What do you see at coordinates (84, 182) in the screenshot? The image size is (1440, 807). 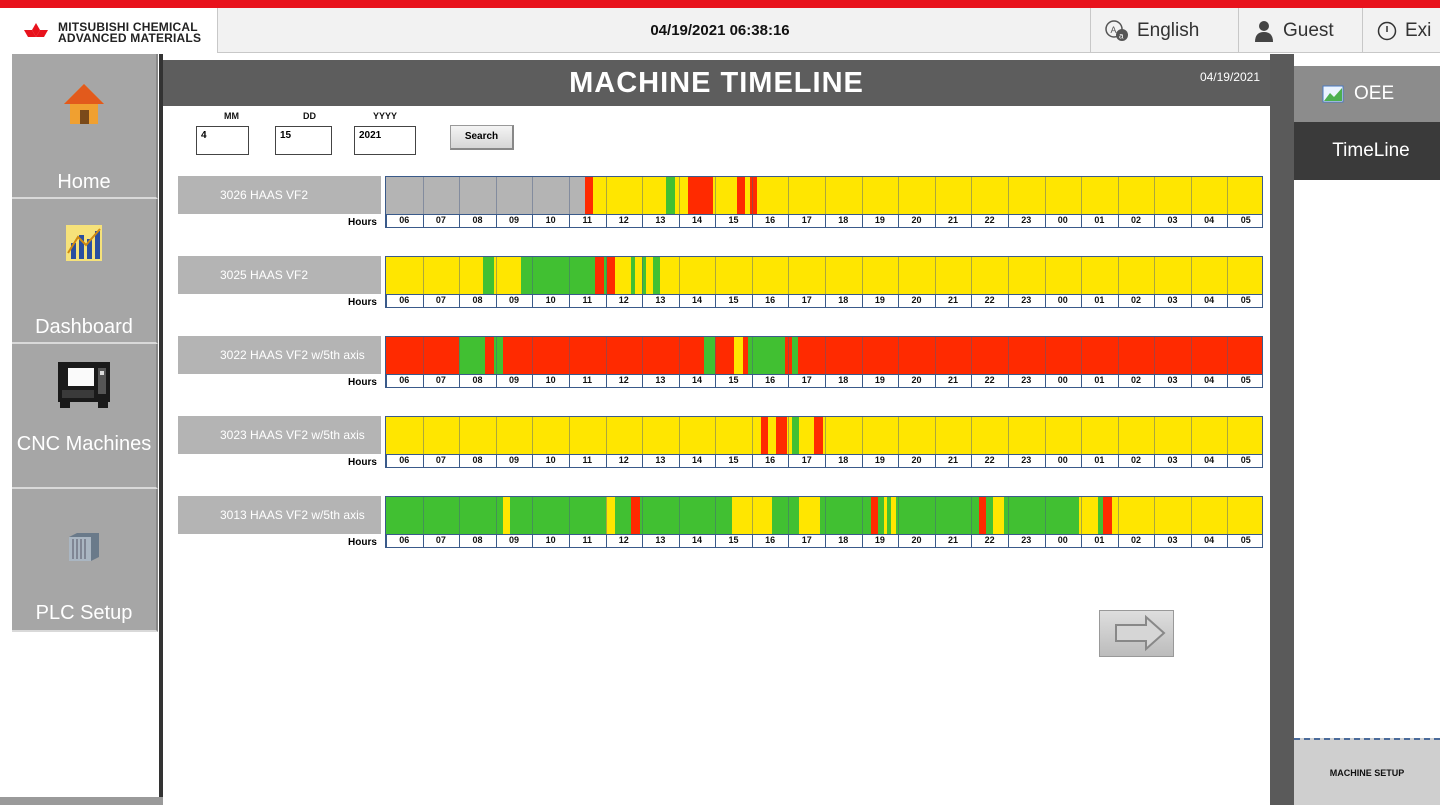 I see `sidebar-item-label: Home` at bounding box center [84, 182].